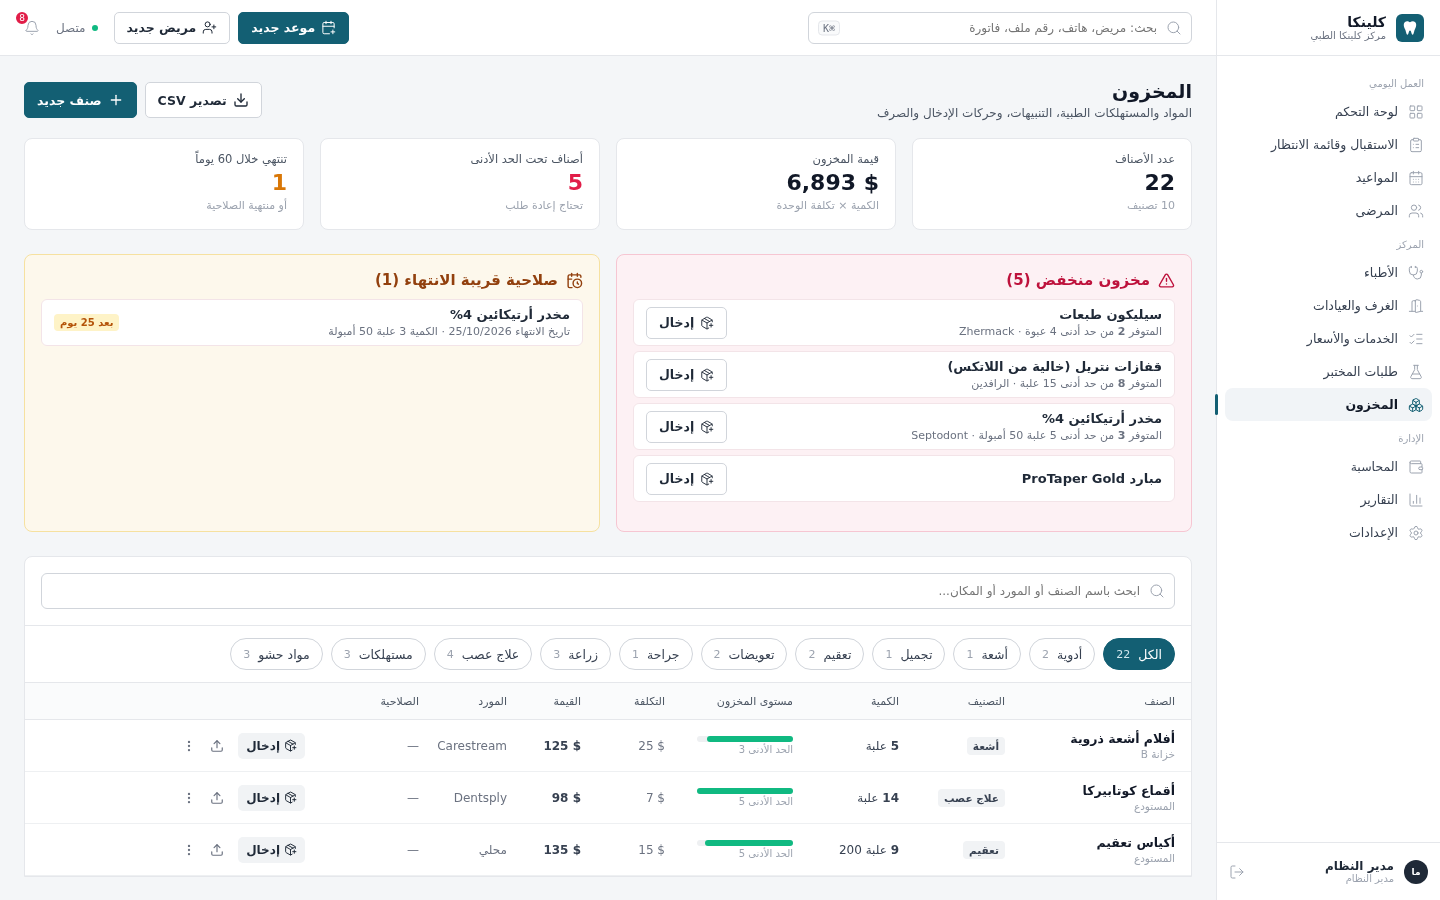 Image resolution: width=1440 pixels, height=900 pixels. What do you see at coordinates (80, 100) in the screenshot?
I see `new-item-button: صنف جديد` at bounding box center [80, 100].